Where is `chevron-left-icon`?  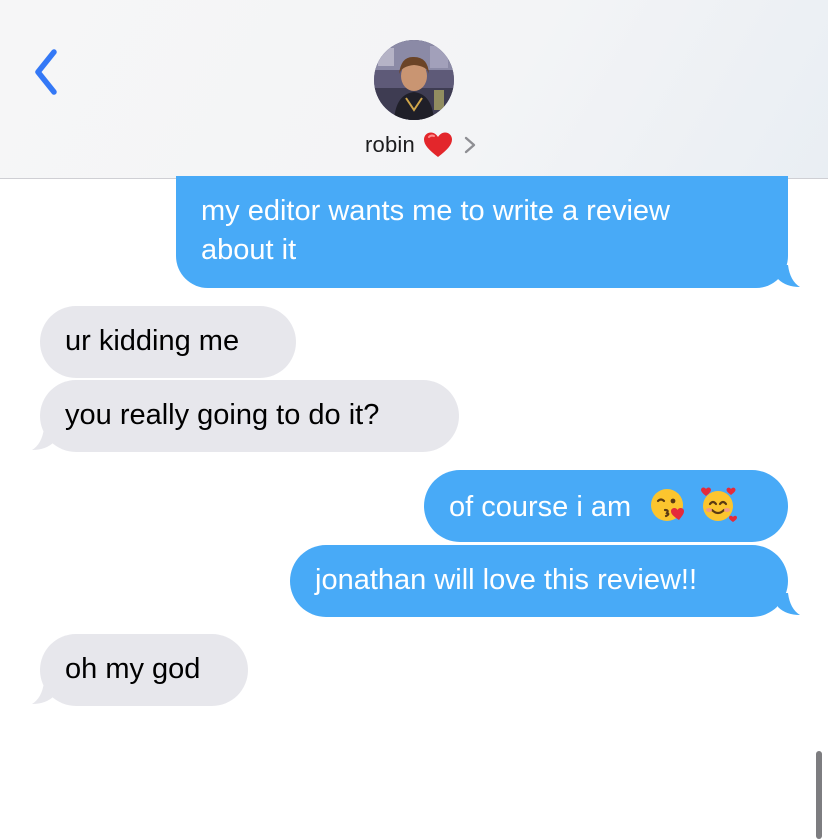
chevron-left-icon is located at coordinates (46, 72).